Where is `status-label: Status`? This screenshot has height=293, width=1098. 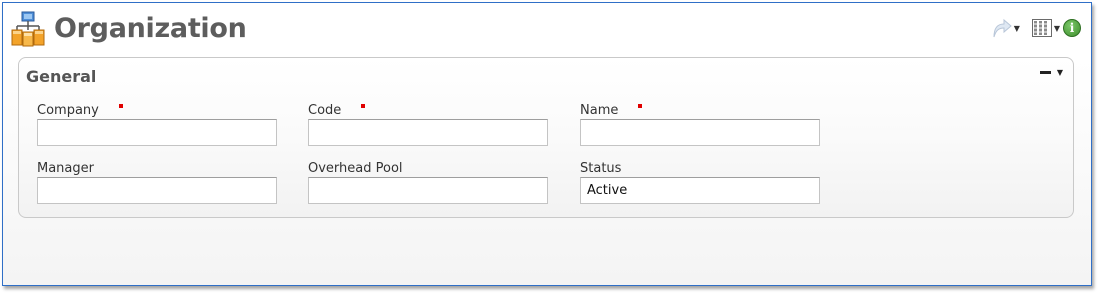 status-label: Status is located at coordinates (601, 168).